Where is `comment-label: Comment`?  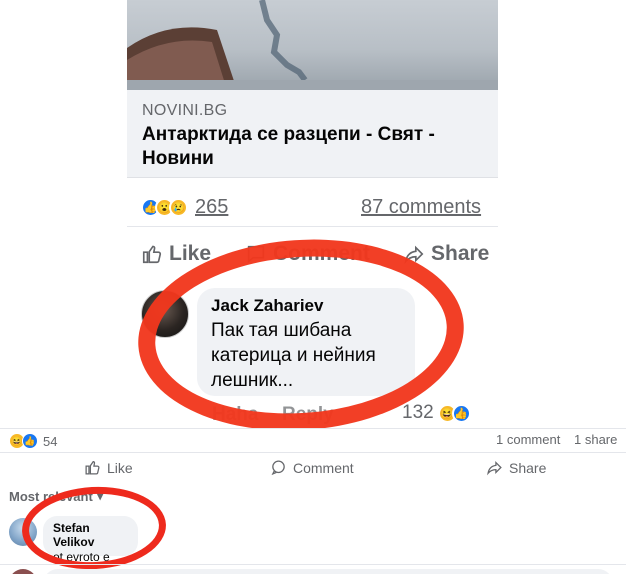
comment-label: Comment is located at coordinates (323, 467).